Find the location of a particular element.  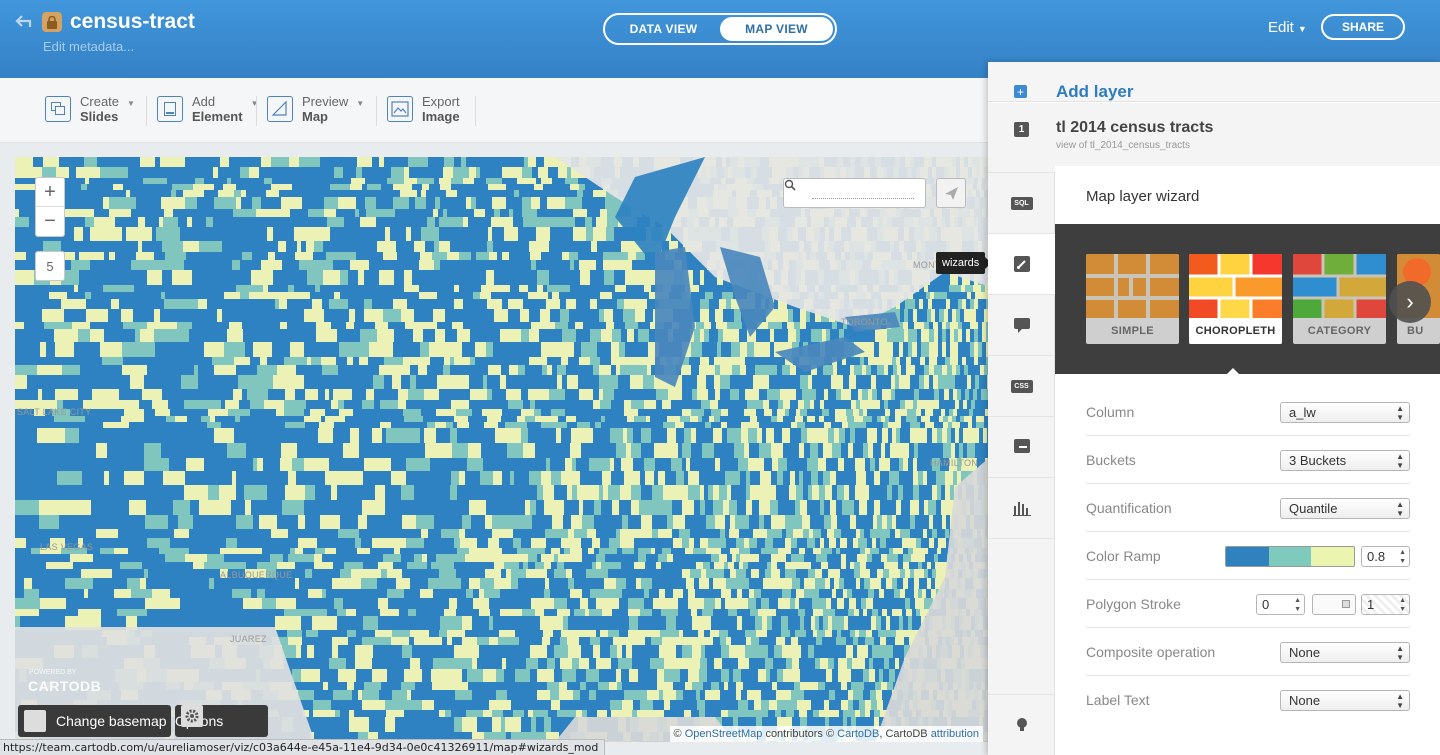

layer-tools-sidebar: SQL CSS is located at coordinates (1021, 464).